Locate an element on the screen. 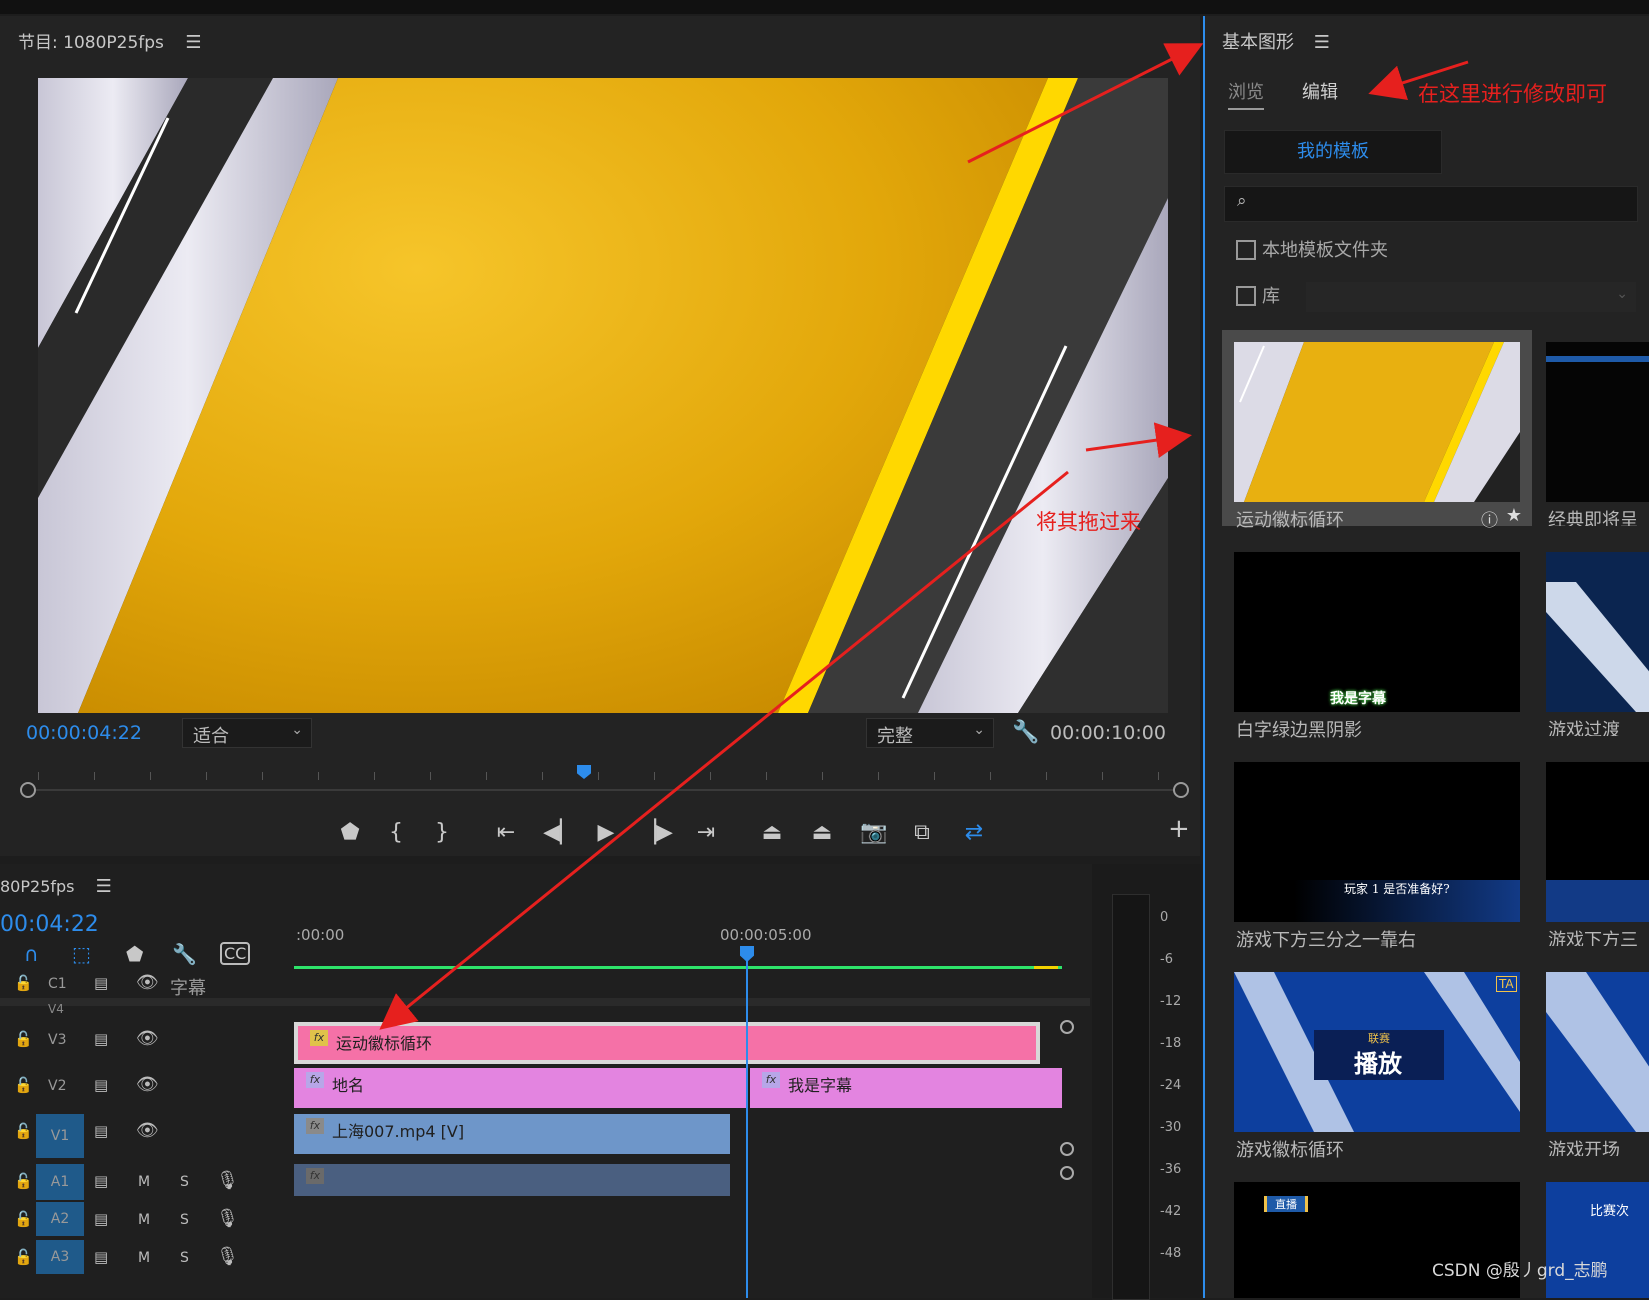 The height and width of the screenshot is (1300, 1649). template-name: 游戏下方三分之一靠右 is located at coordinates (1326, 940).